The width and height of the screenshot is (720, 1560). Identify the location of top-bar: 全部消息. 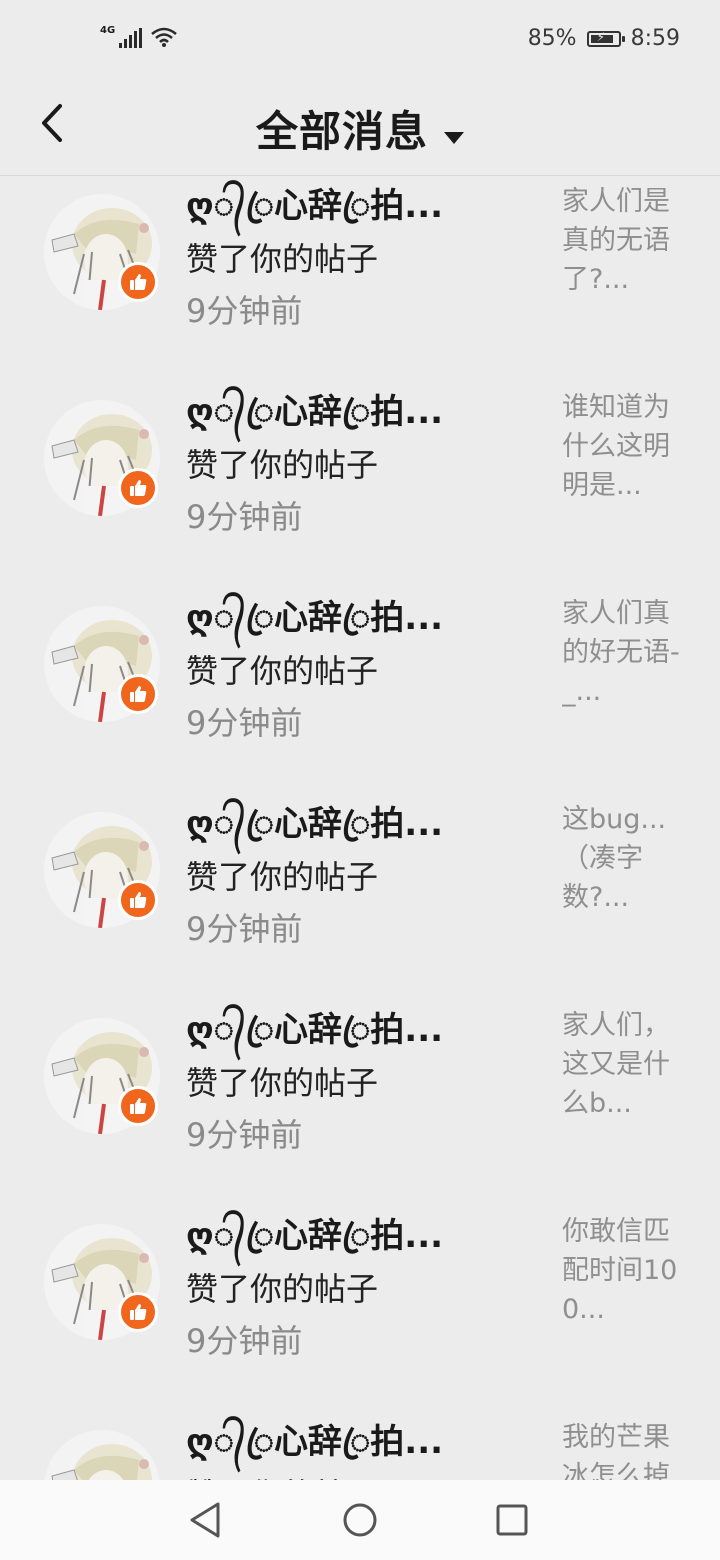
(360, 130).